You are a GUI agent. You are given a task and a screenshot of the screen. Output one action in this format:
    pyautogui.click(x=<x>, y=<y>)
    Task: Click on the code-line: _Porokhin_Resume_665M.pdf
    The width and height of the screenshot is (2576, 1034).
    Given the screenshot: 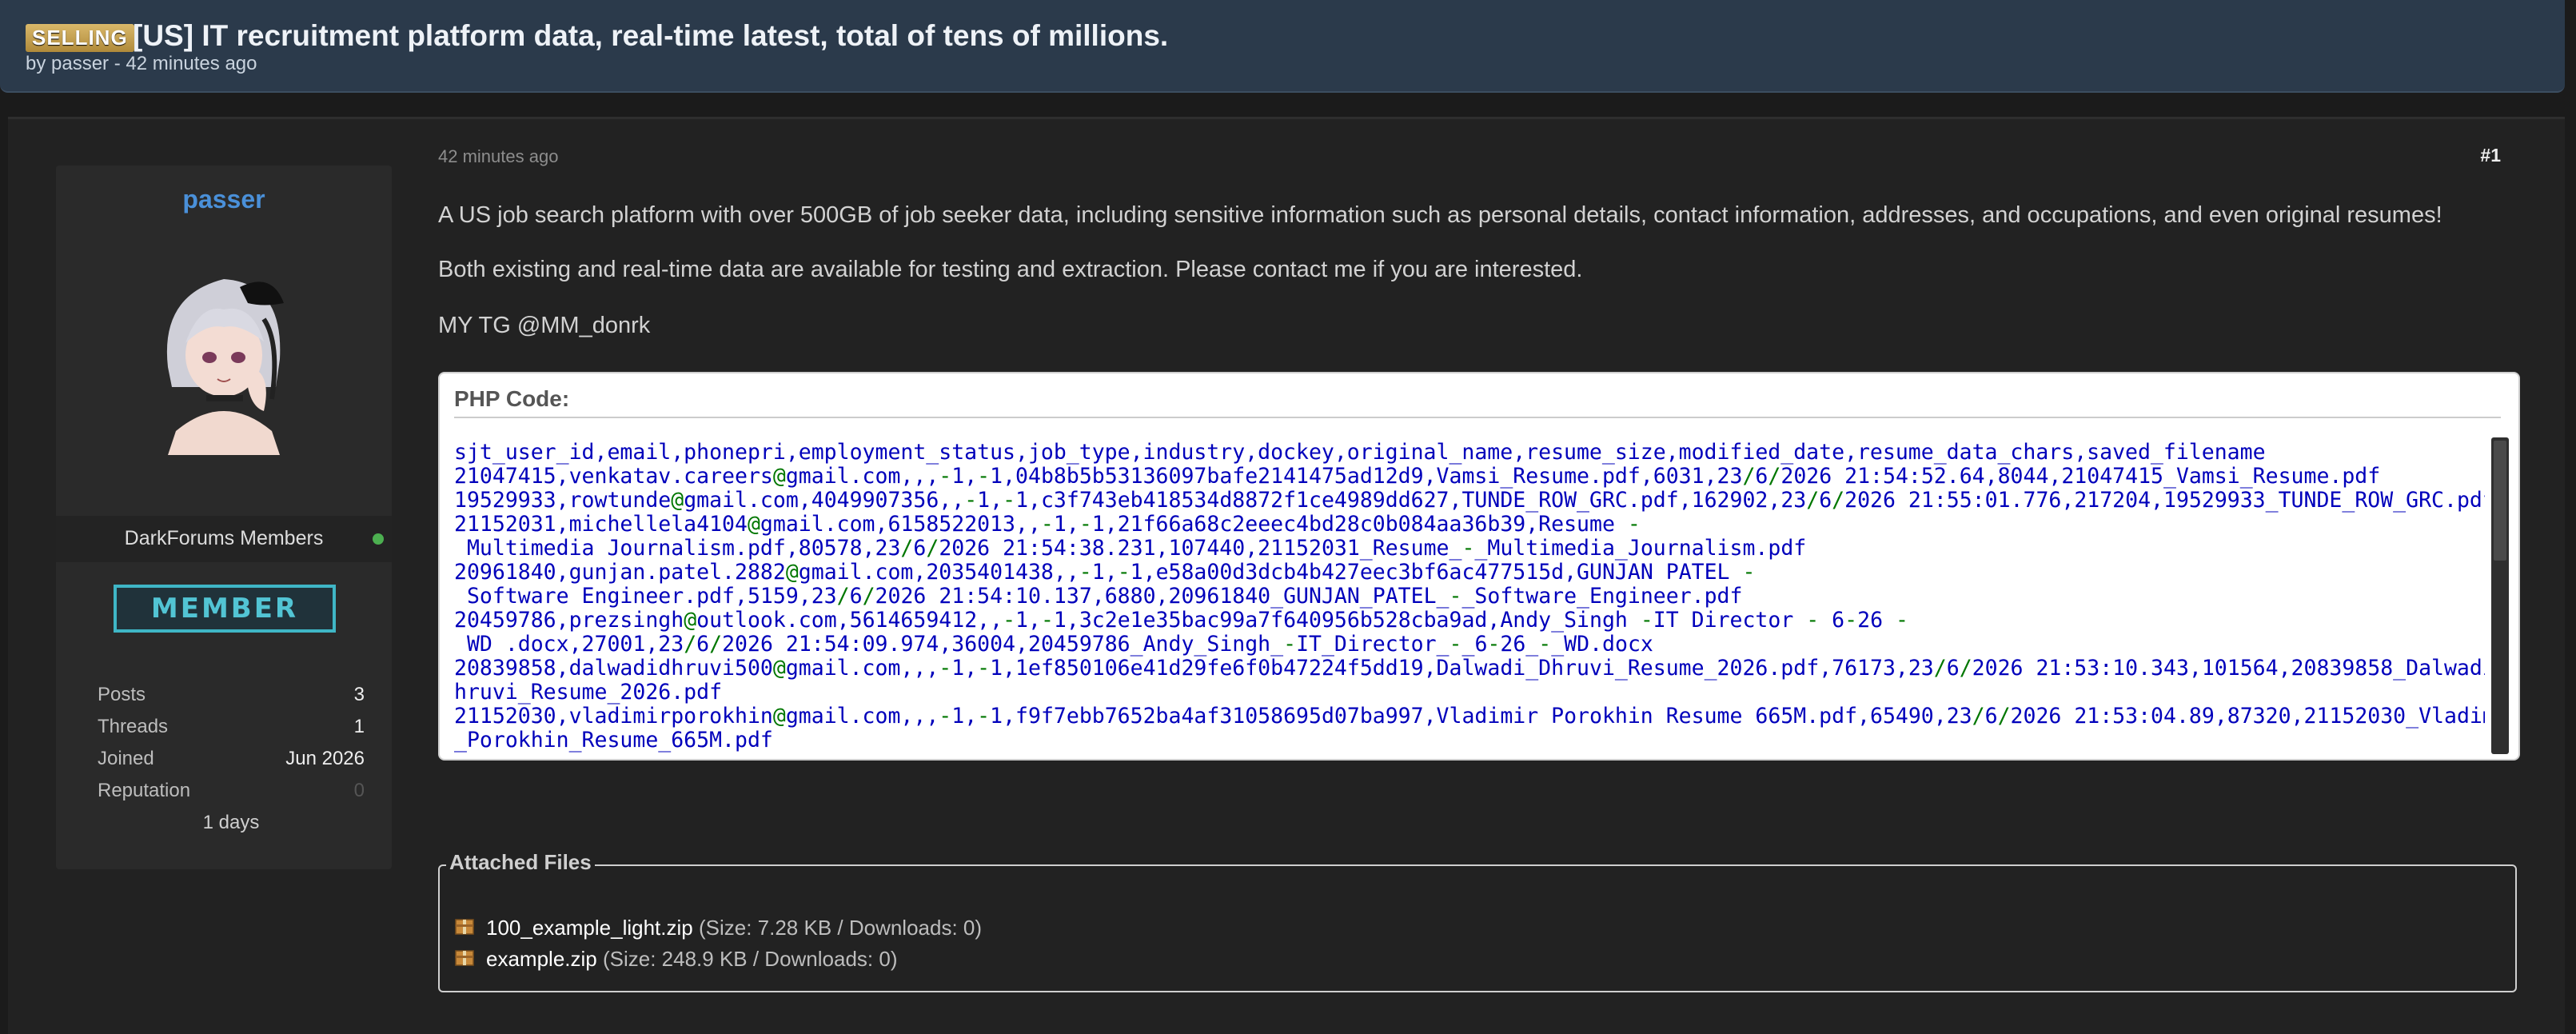 What is the action you would take?
    pyautogui.click(x=614, y=741)
    